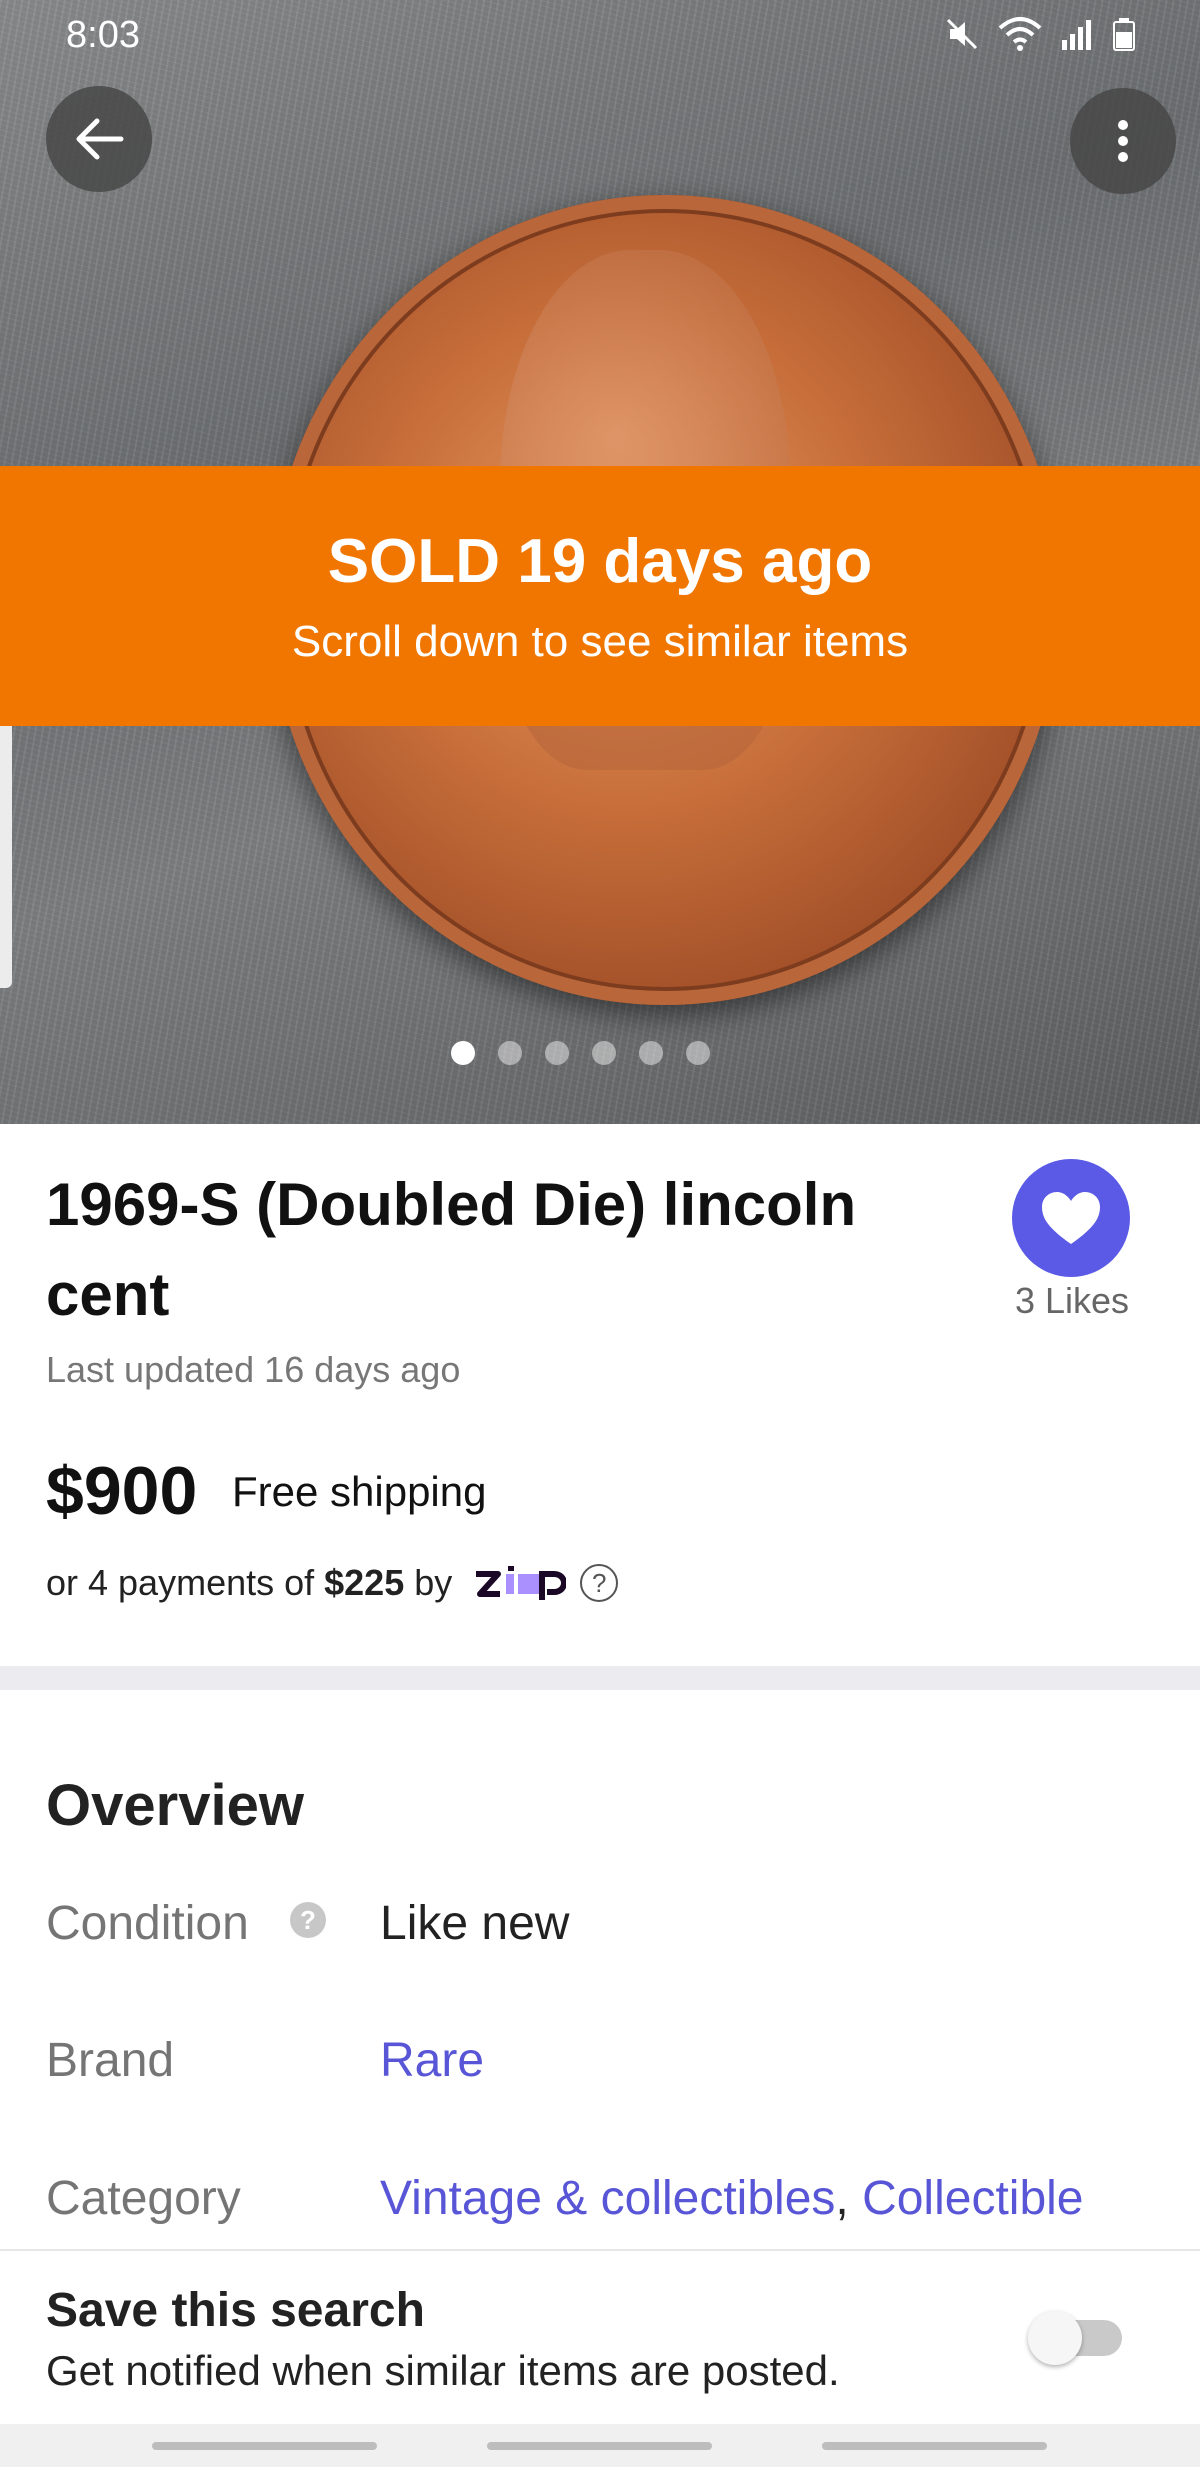 The height and width of the screenshot is (2467, 1200). Describe the element at coordinates (185, 1582) in the screenshot. I see `payments-prefix: or 4 payments of` at that location.